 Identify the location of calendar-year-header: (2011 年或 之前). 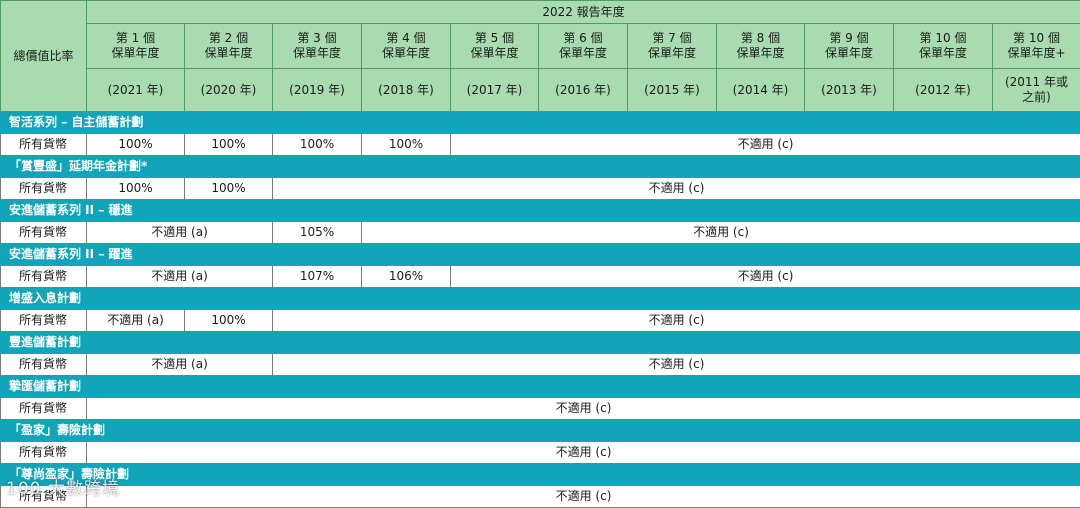
(1036, 90).